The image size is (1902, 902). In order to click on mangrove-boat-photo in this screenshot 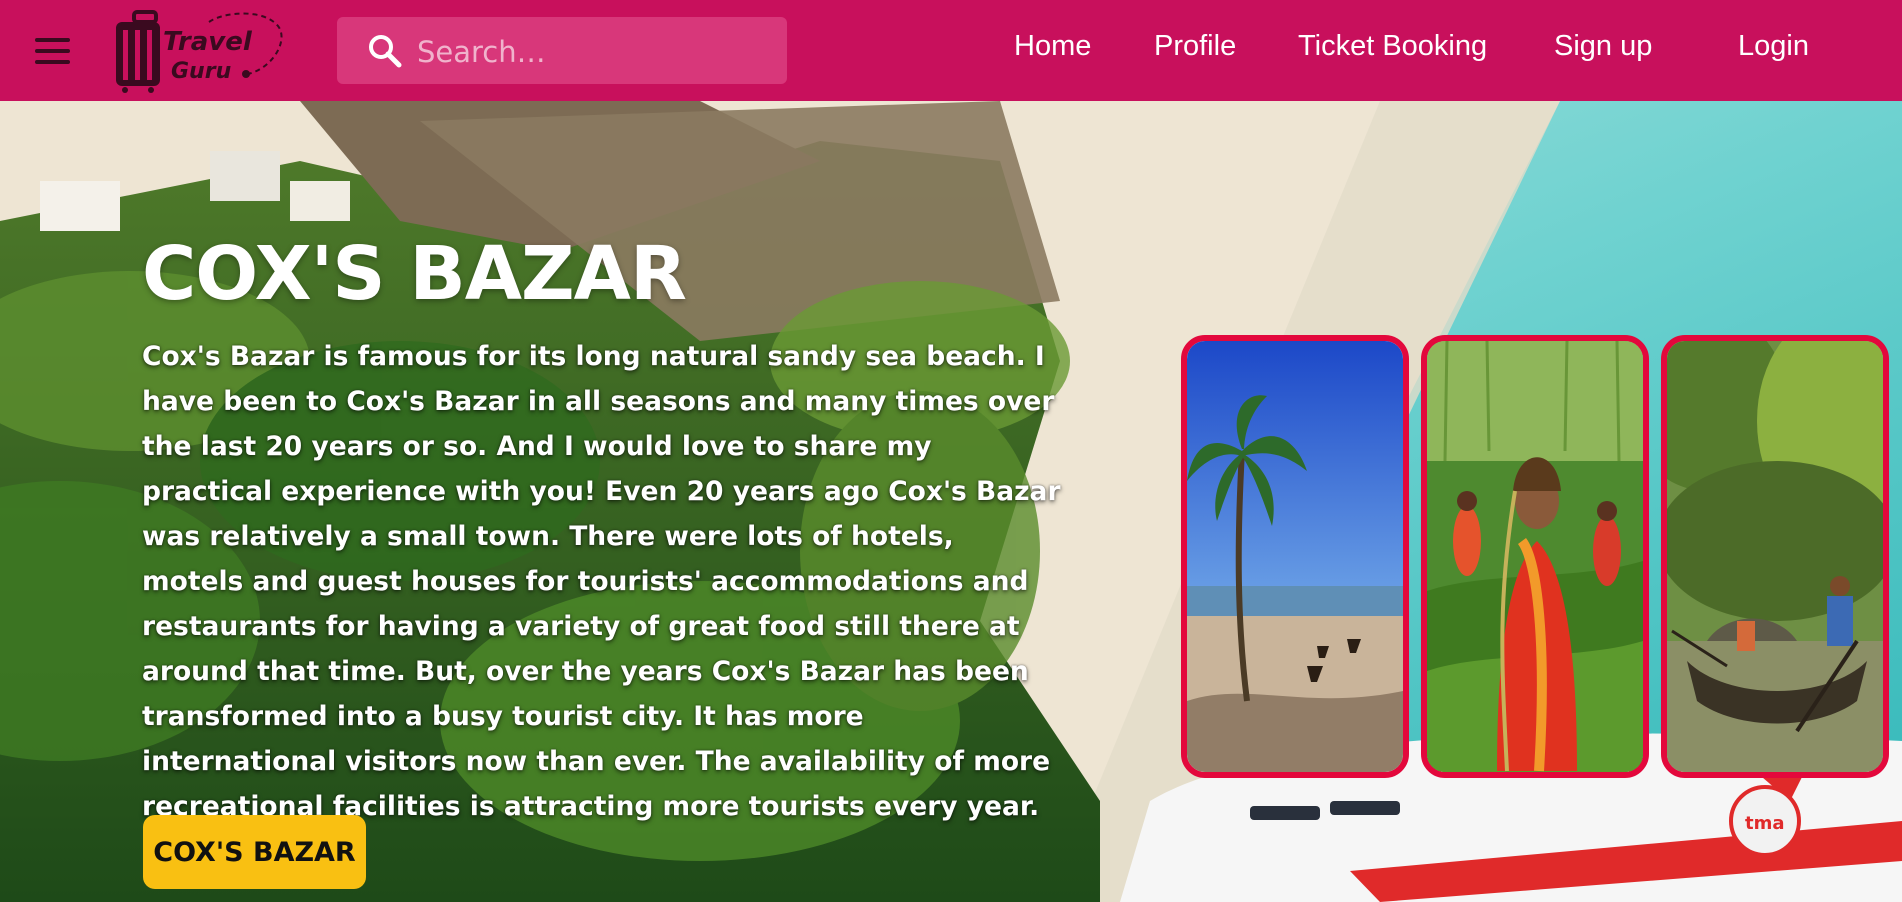, I will do `click(1775, 556)`.